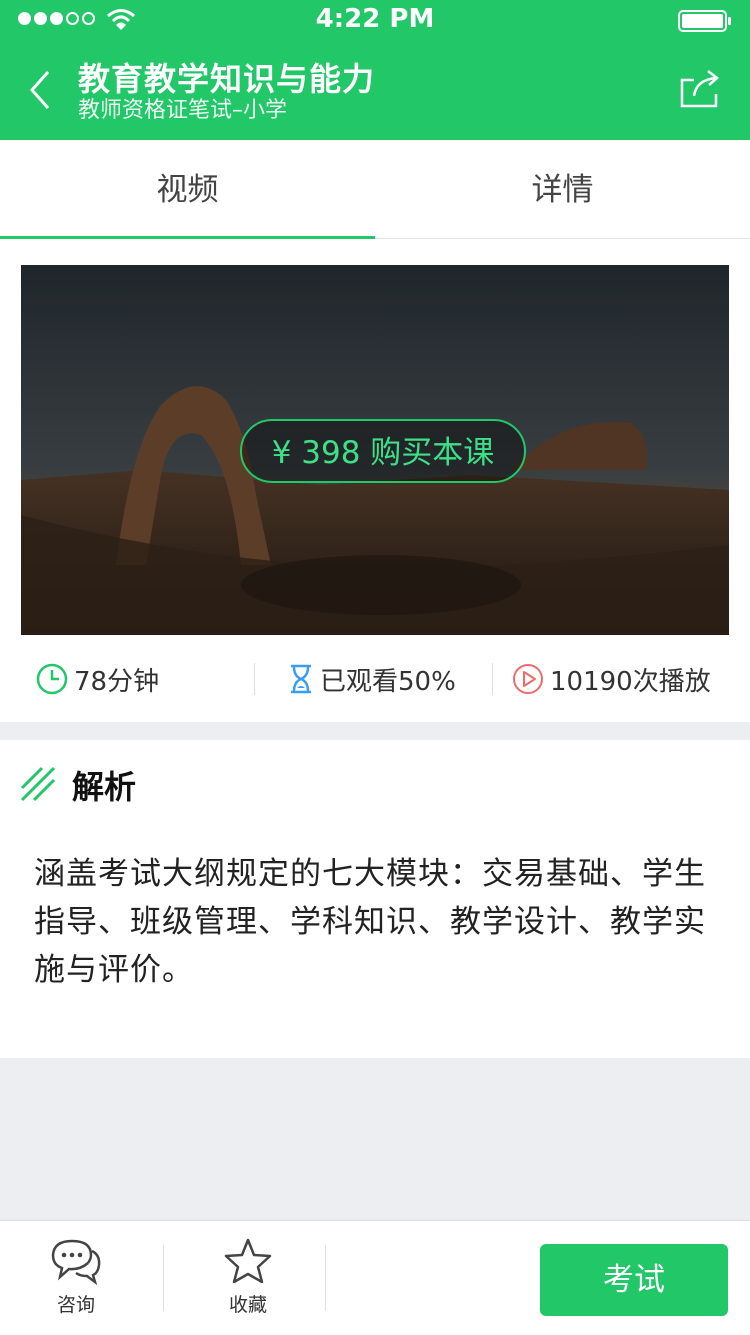 The height and width of the screenshot is (1335, 750). I want to click on play-circle-icon, so click(528, 679).